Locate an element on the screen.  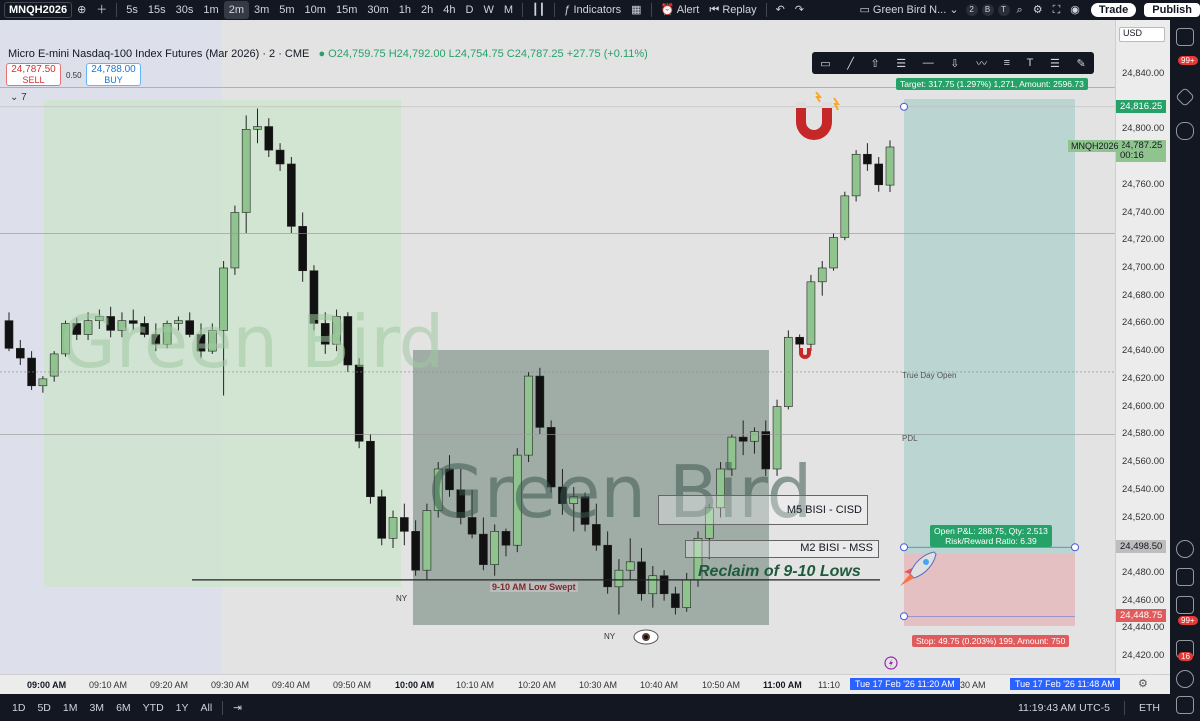
interval-30m: 30m is located at coordinates (377, 10).